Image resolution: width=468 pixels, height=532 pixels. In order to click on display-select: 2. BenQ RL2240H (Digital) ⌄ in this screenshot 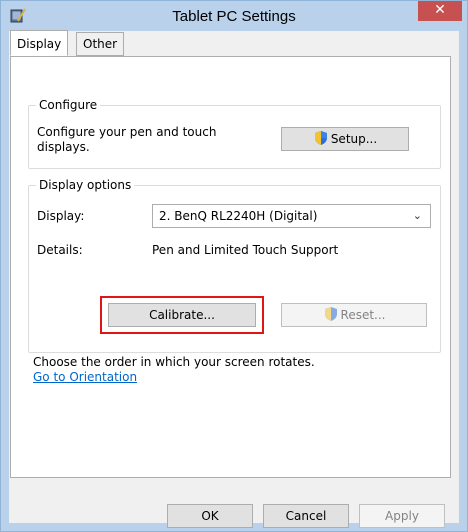, I will do `click(291, 216)`.